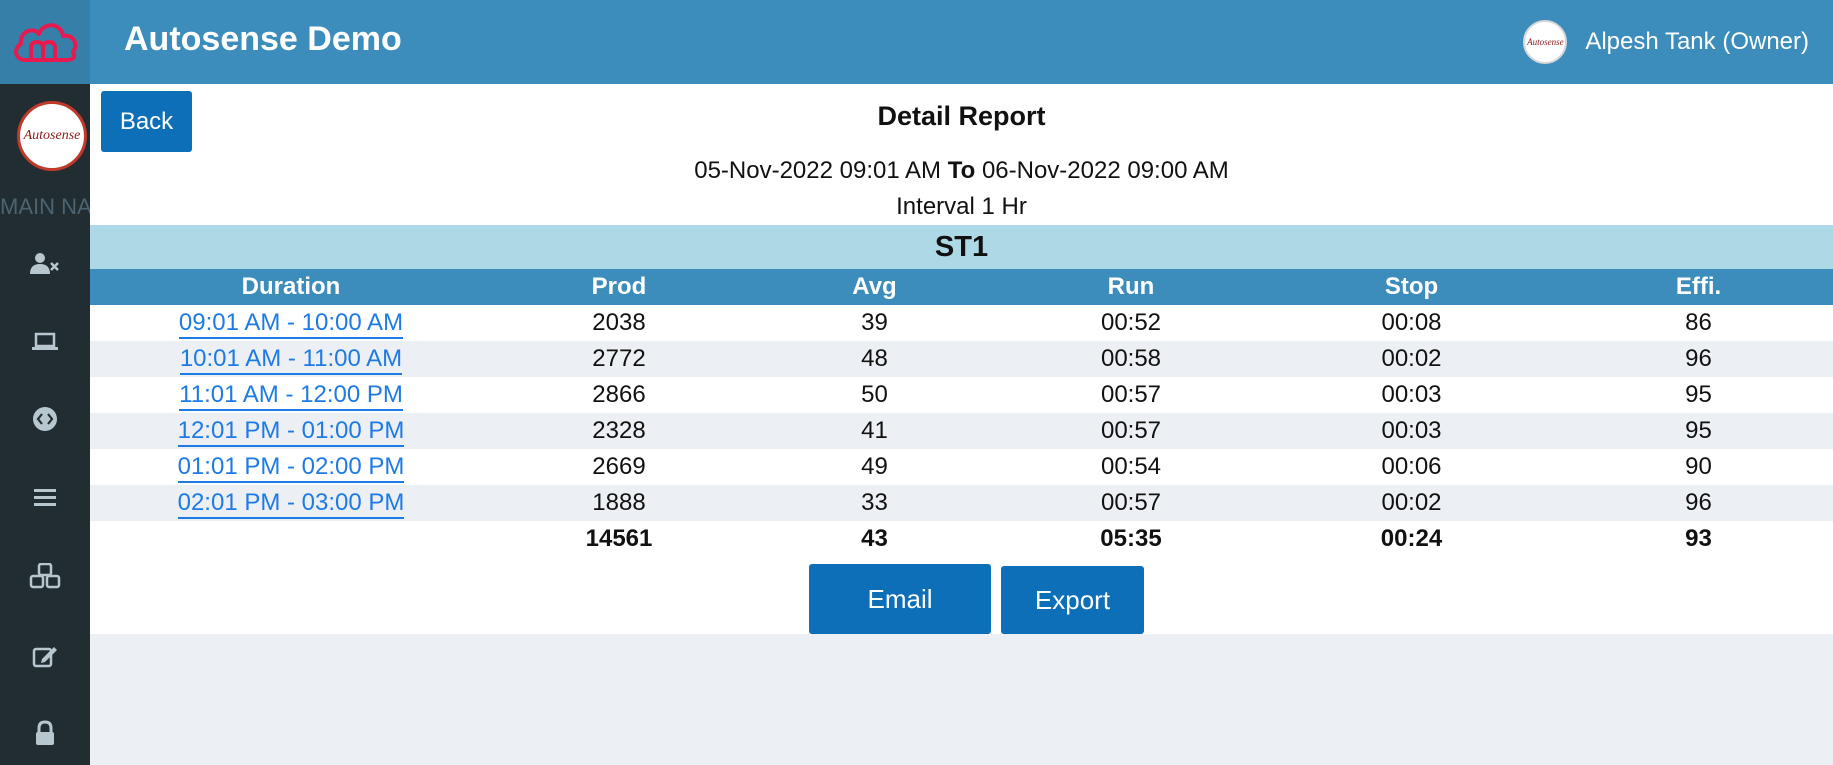 Image resolution: width=1833 pixels, height=765 pixels. Describe the element at coordinates (619, 322) in the screenshot. I see `prod-cell: 2038` at that location.